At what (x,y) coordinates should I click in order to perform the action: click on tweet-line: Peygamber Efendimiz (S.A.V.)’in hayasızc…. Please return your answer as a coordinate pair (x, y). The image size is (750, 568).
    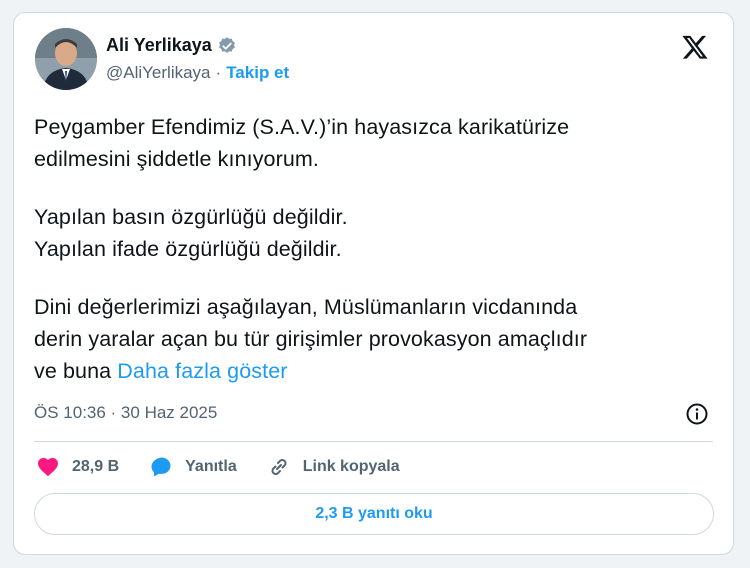
    Looking at the image, I should click on (302, 127).